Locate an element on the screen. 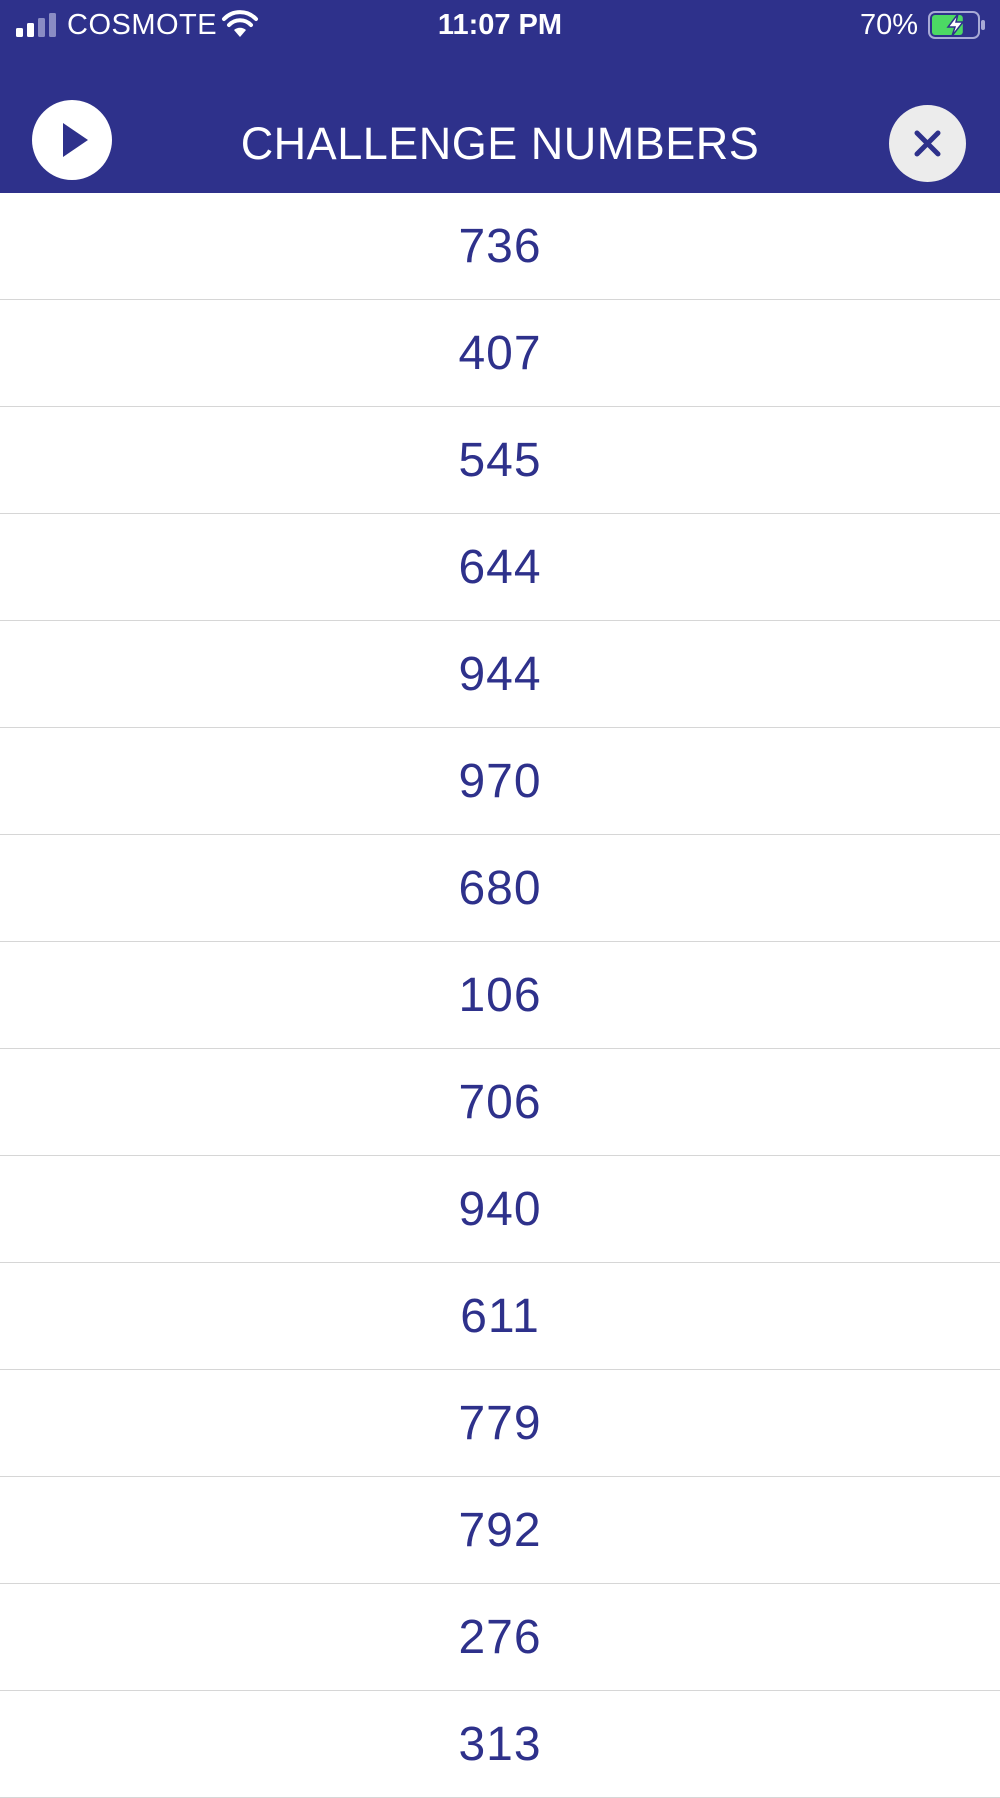 Image resolution: width=1000 pixels, height=1798 pixels. list-item: 970 is located at coordinates (500, 781).